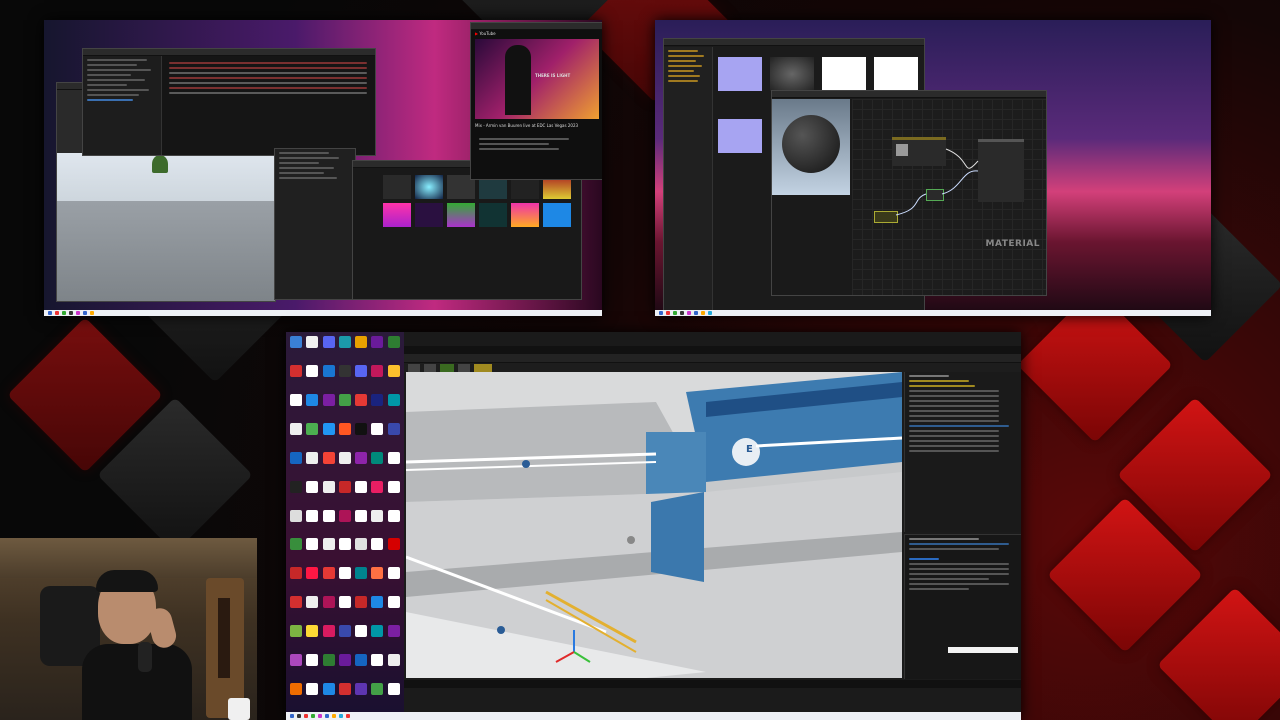 The height and width of the screenshot is (720, 1280). I want to click on material-editor-window: MATERIAL, so click(909, 193).